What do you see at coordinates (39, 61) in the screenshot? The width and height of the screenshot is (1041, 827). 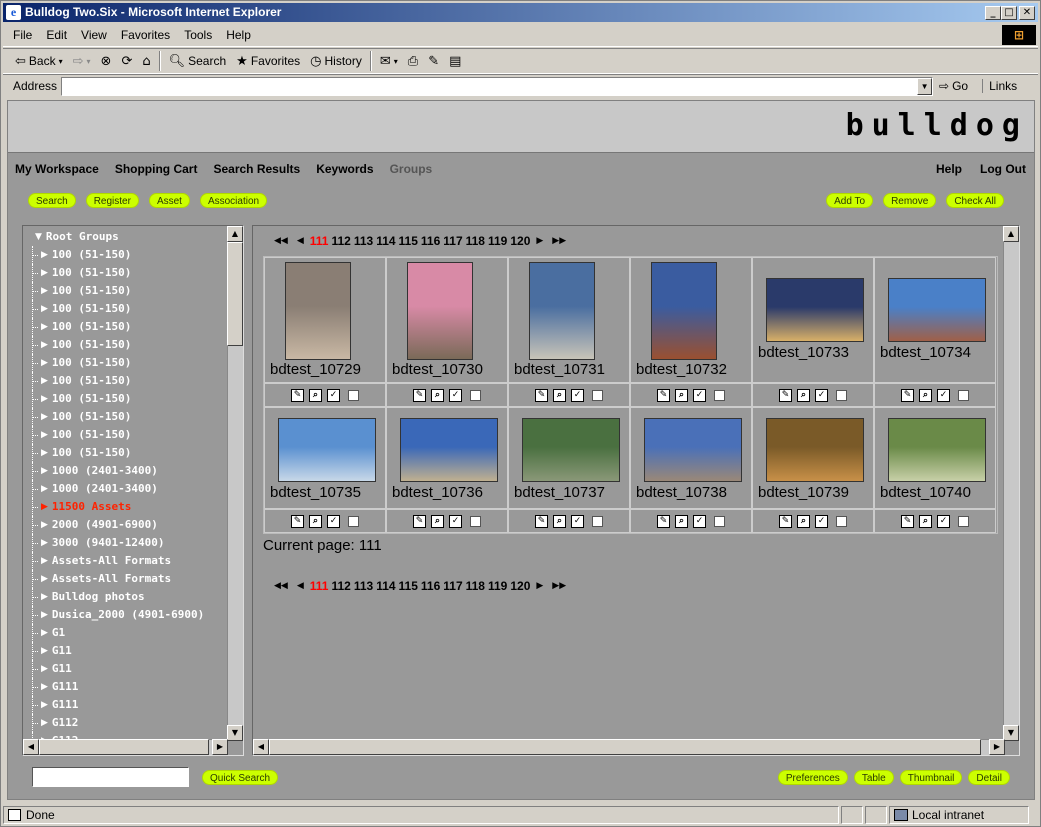 I see `back-button: ⇦ Back ▾` at bounding box center [39, 61].